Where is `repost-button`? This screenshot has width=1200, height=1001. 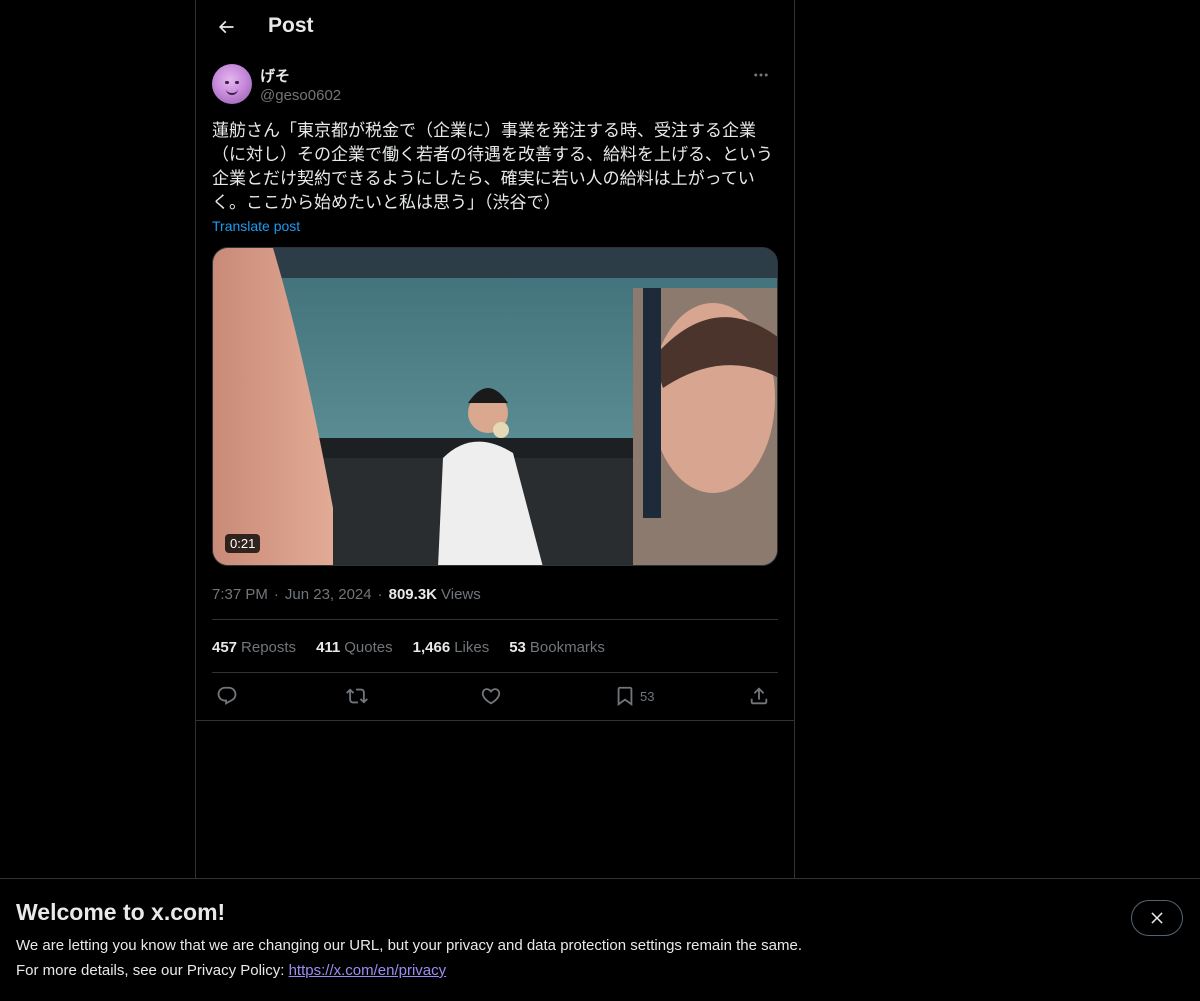
repost-button is located at coordinates (357, 696).